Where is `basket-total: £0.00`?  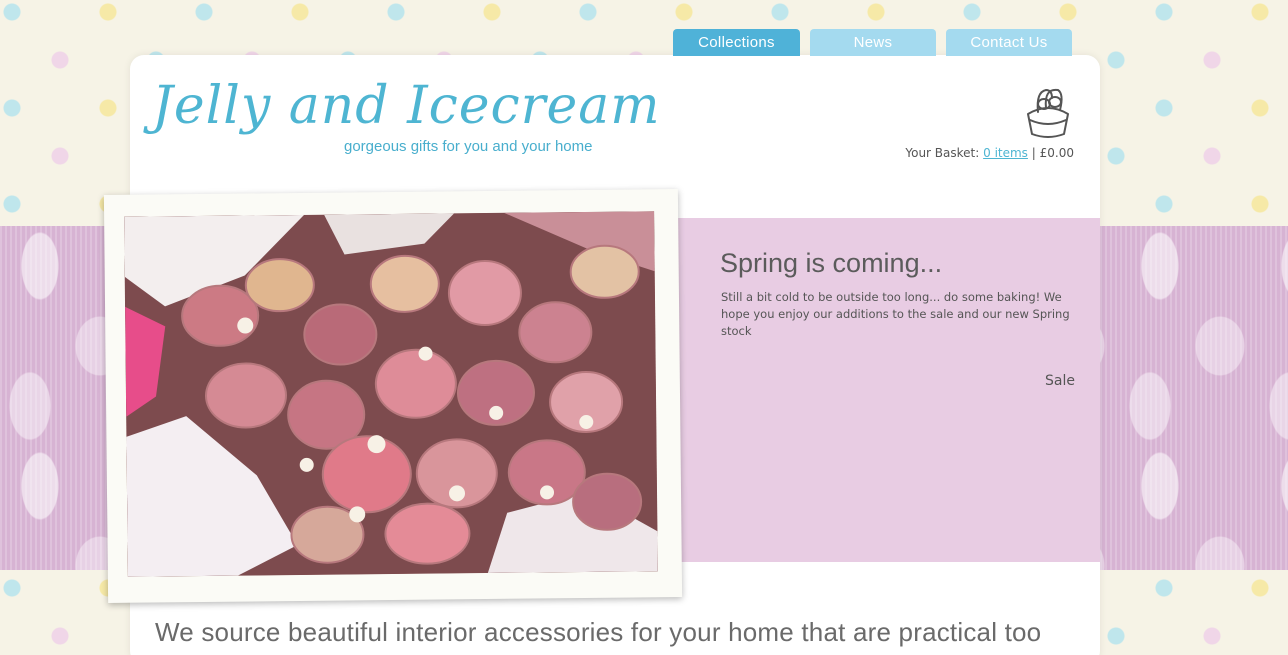 basket-total: £0.00 is located at coordinates (1056, 153).